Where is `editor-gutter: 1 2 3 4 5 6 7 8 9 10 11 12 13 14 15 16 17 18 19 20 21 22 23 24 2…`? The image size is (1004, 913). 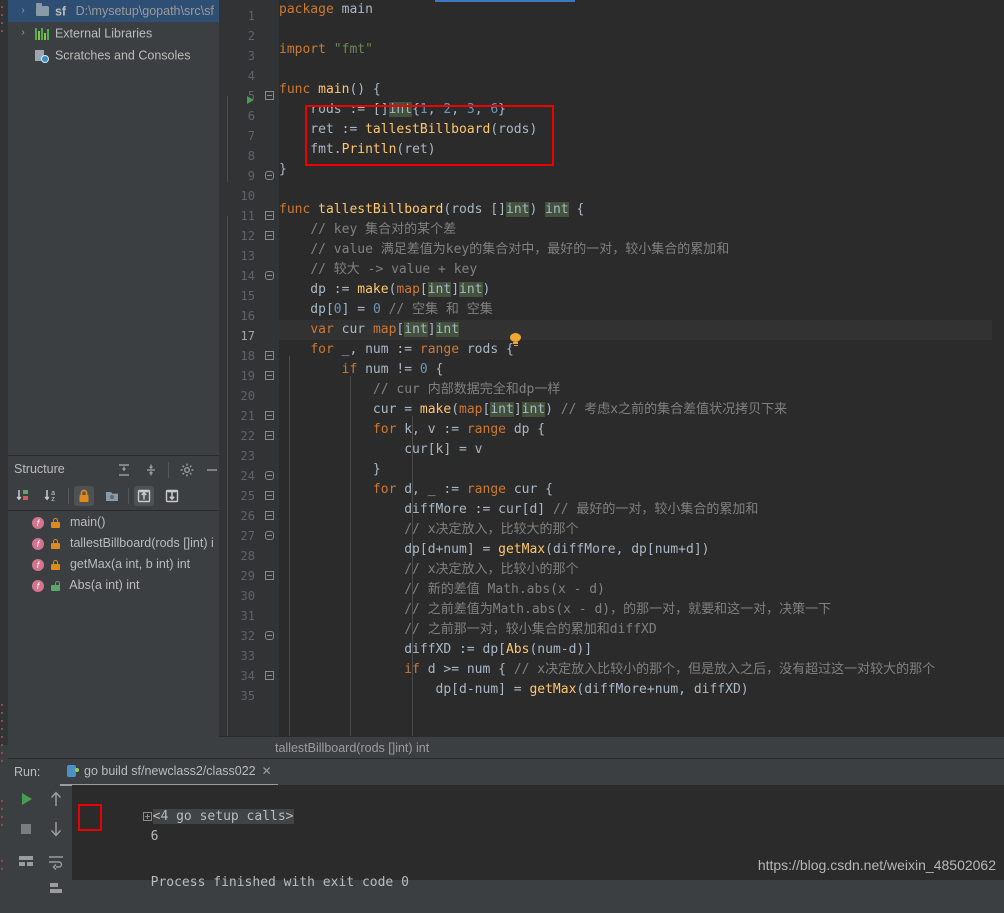
editor-gutter: 1 2 3 4 5 6 7 8 9 10 11 12 13 14 15 16 17 18 19 20 21 22 23 24 2… is located at coordinates (240, 368).